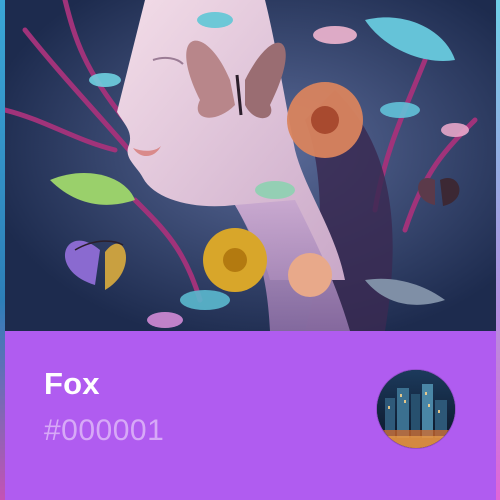 The image size is (500, 500). I want to click on owner-avatar, so click(416, 409).